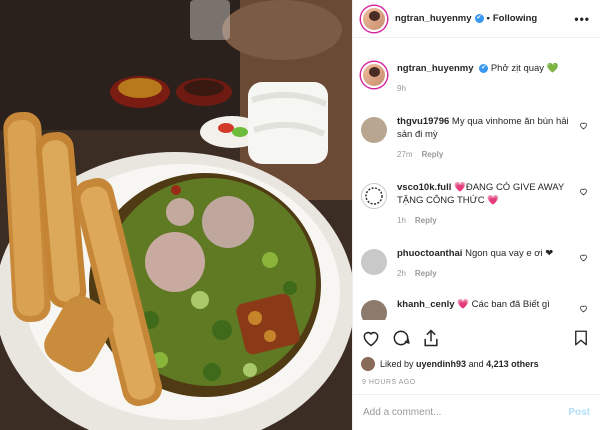  Describe the element at coordinates (401, 220) in the screenshot. I see `comment-time: 1h` at that location.